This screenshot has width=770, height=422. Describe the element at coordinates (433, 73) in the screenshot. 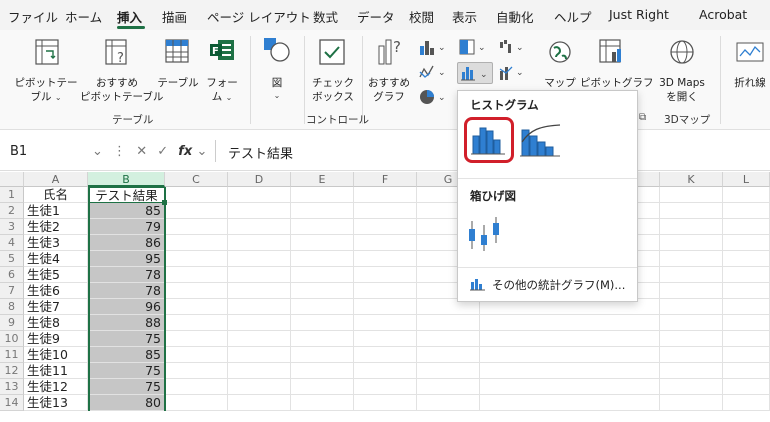

I see `line-chart-icon: ⌄` at that location.